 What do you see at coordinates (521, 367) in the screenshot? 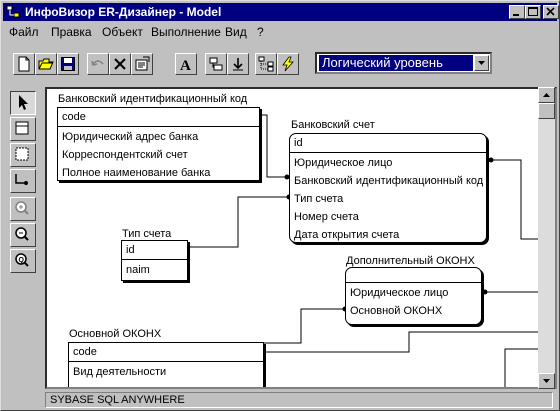
I see `offscreen-entity` at bounding box center [521, 367].